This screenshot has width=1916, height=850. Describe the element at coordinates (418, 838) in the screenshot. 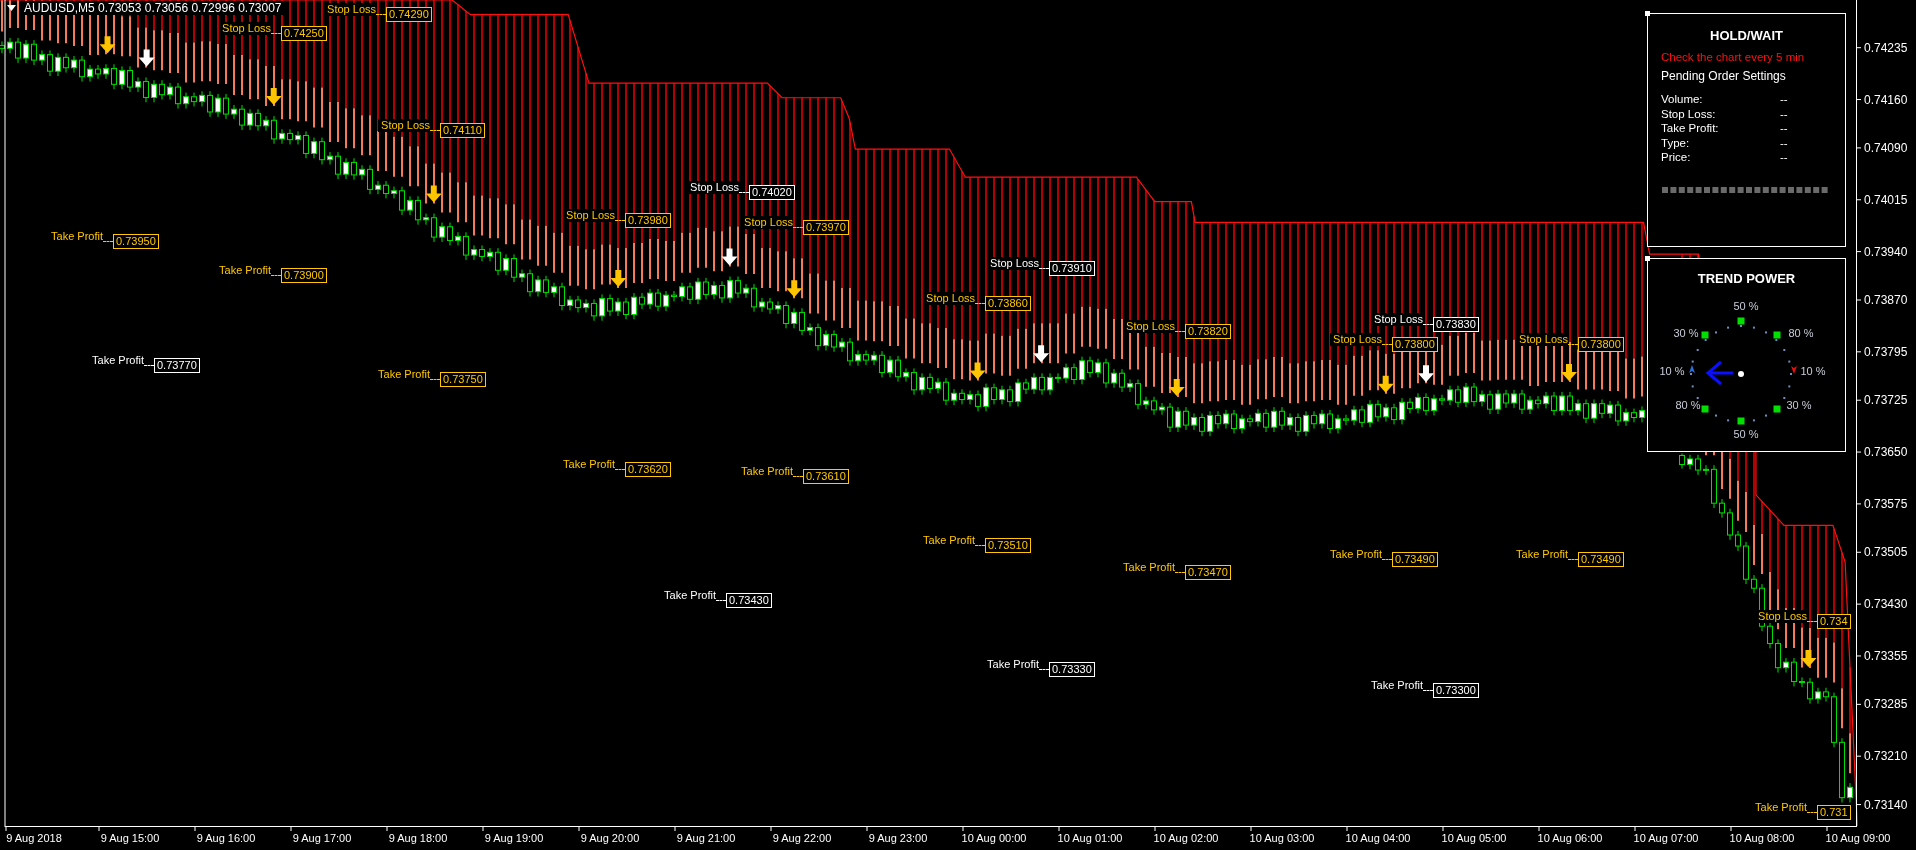

I see `time-axis-label: 9 Aug 18:00` at that location.